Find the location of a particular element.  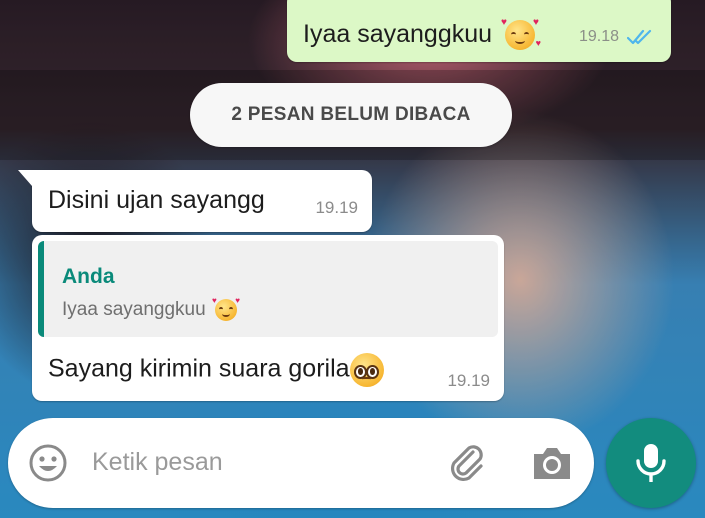

microphone-icon is located at coordinates (651, 463).